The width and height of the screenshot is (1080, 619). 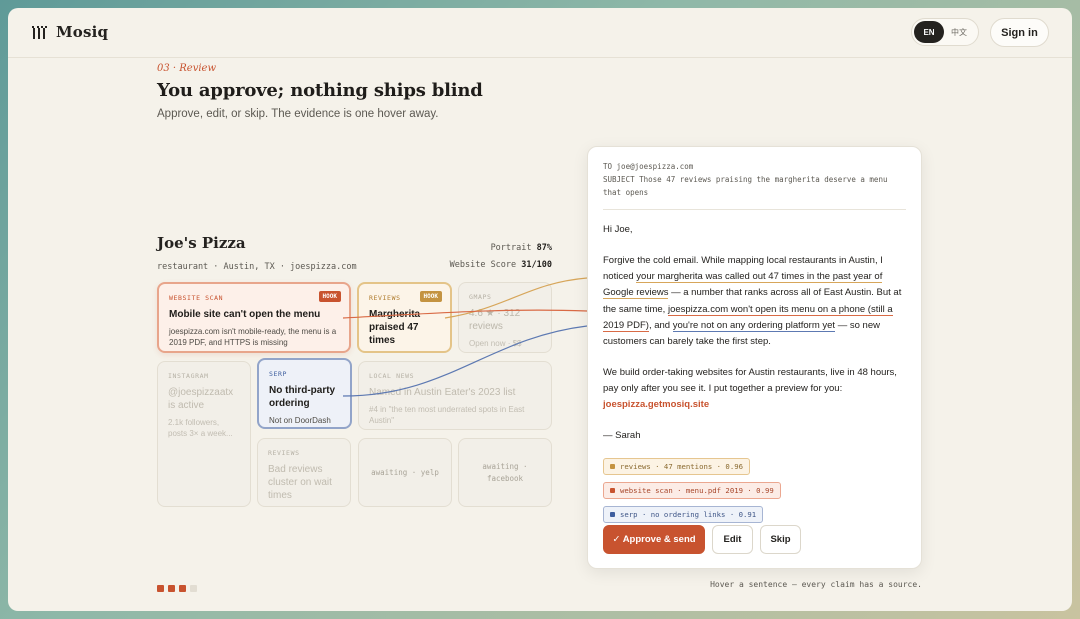 What do you see at coordinates (1019, 32) in the screenshot?
I see `sign-in-button: Sign in` at bounding box center [1019, 32].